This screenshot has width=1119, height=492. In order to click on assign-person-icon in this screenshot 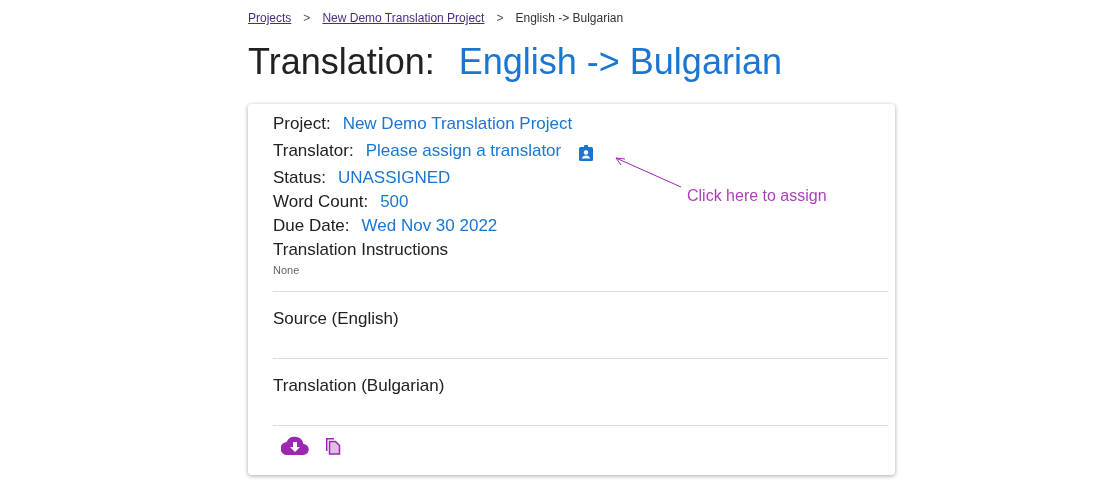, I will do `click(586, 153)`.